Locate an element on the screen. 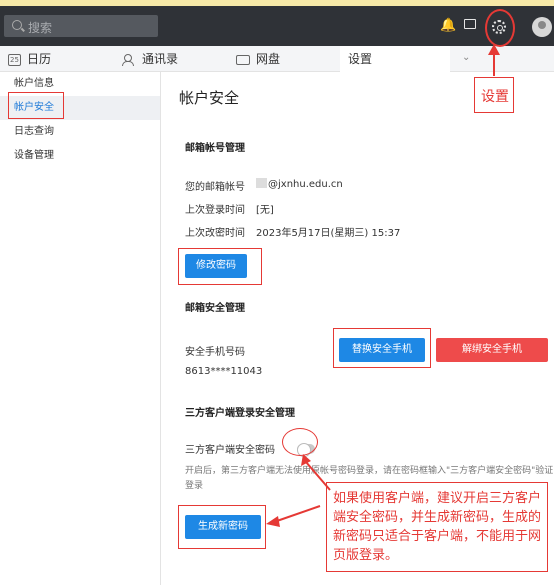 Image resolution: width=554 pixels, height=585 pixels. generate-arrow-line is located at coordinates (297, 514).